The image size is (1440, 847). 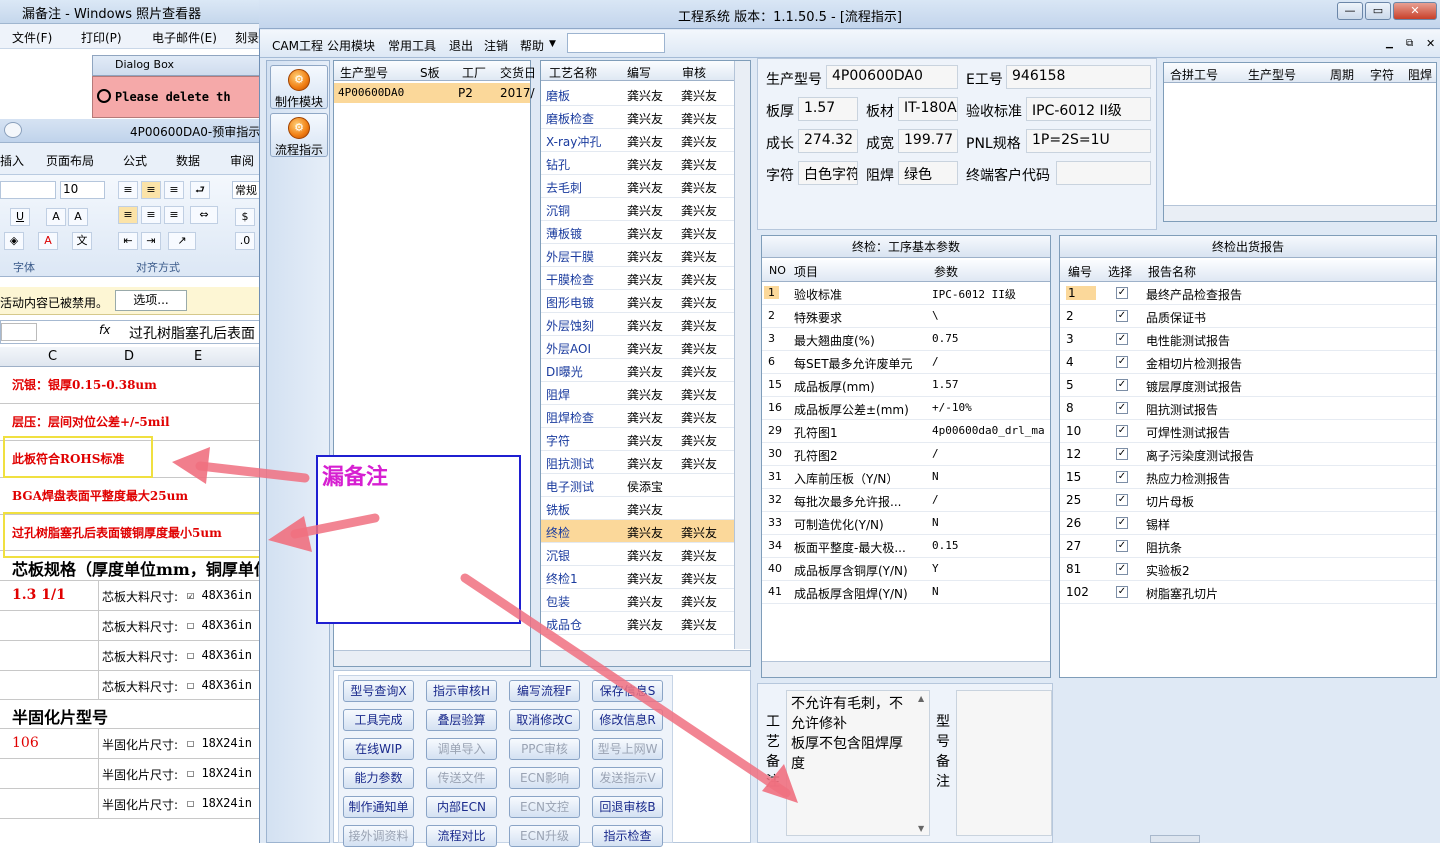 What do you see at coordinates (1004, 763) in the screenshot?
I see `model-remark-text` at bounding box center [1004, 763].